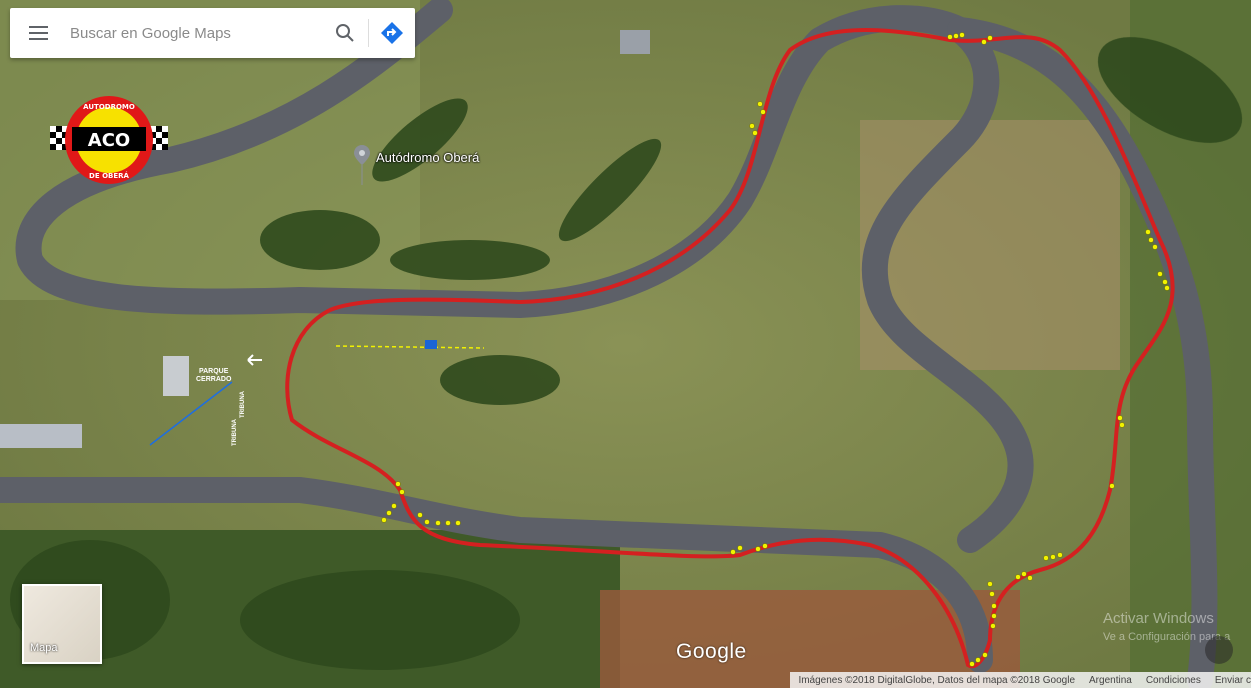 The width and height of the screenshot is (1251, 688). I want to click on compass-icon, so click(1219, 650).